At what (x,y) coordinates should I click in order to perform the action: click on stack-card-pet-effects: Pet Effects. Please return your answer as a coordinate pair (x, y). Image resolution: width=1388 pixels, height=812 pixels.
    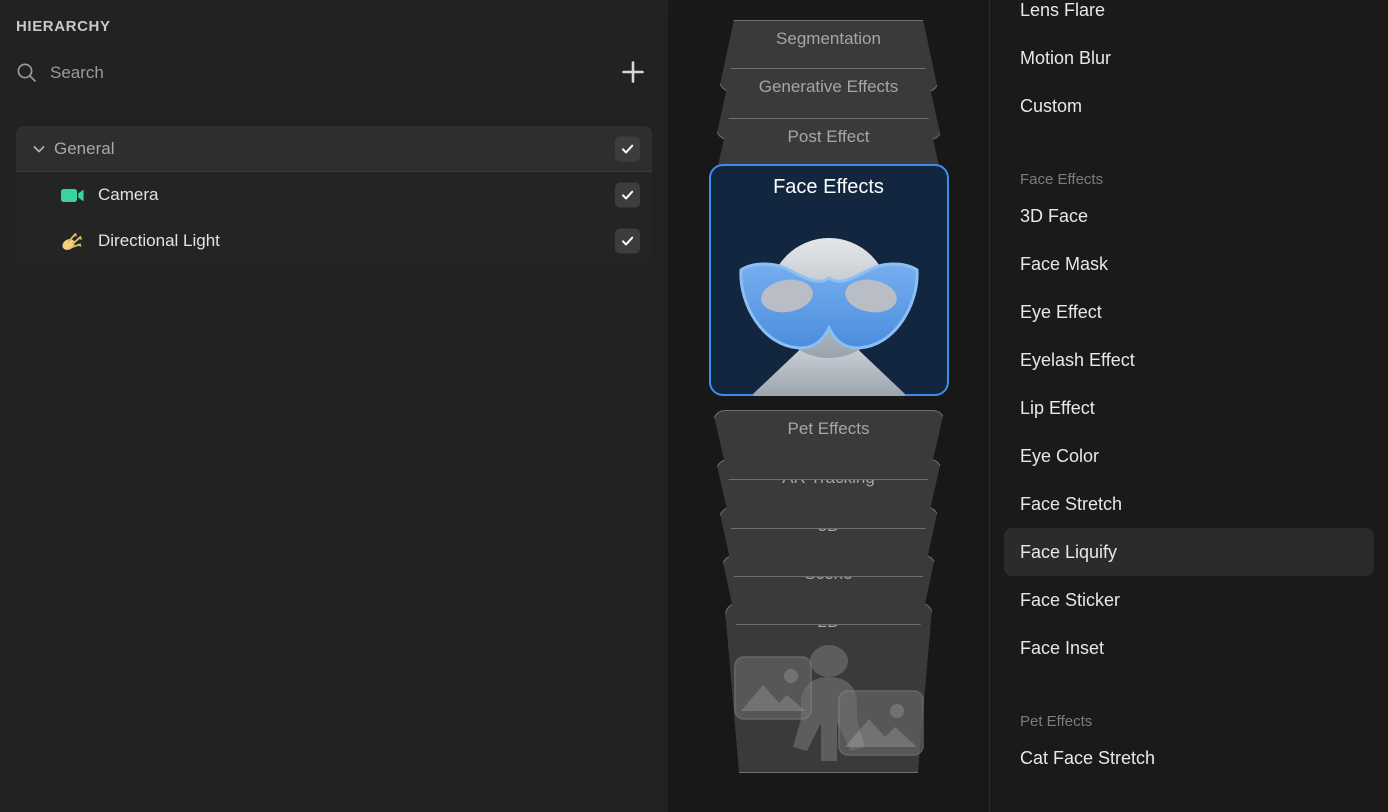
    Looking at the image, I should click on (828, 445).